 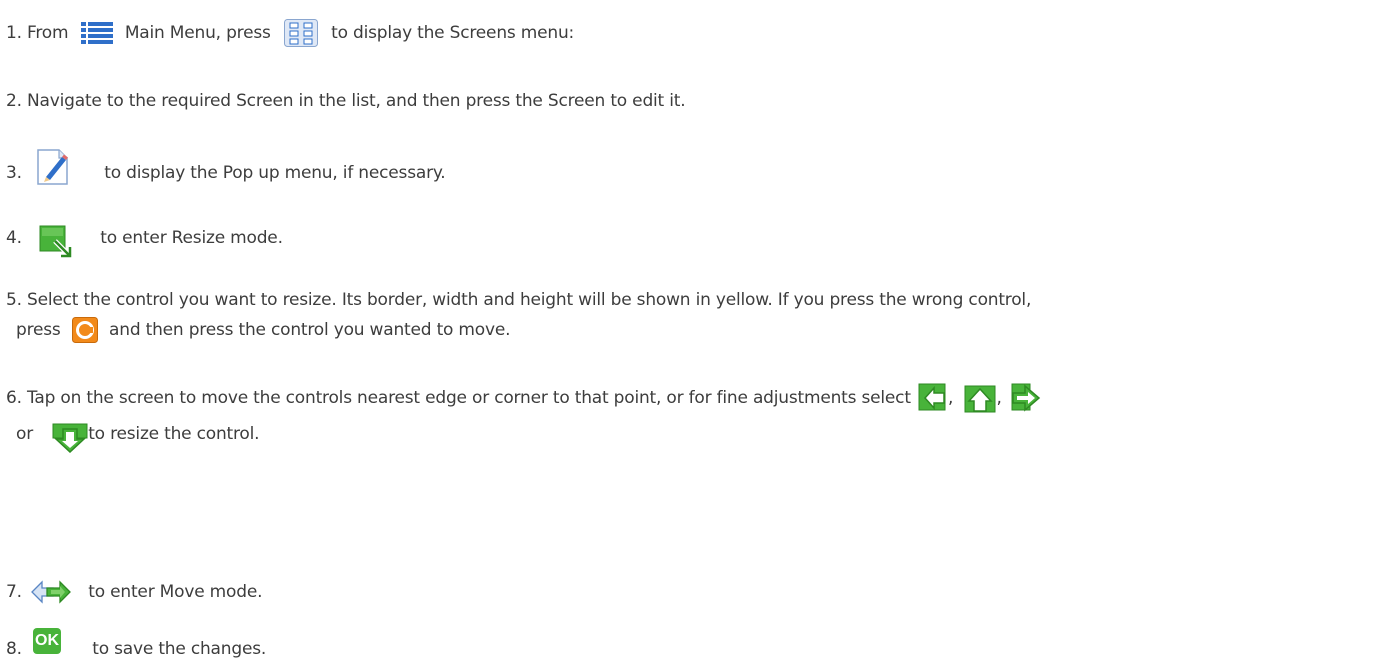 What do you see at coordinates (14, 33) in the screenshot?
I see `step-number: 1.` at bounding box center [14, 33].